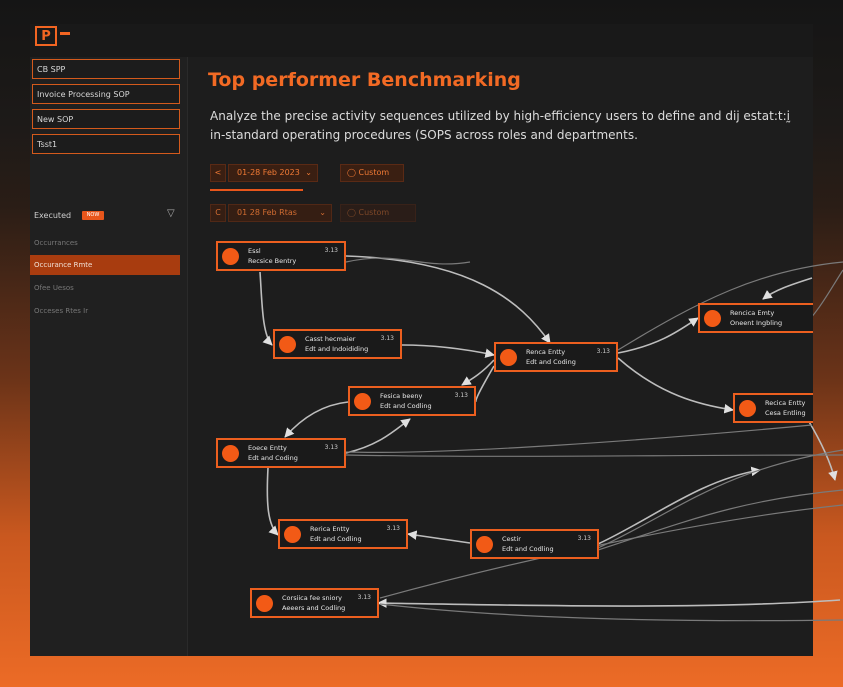 The width and height of the screenshot is (843, 687). I want to click on sidebar-sop-test: Tsst1, so click(106, 144).